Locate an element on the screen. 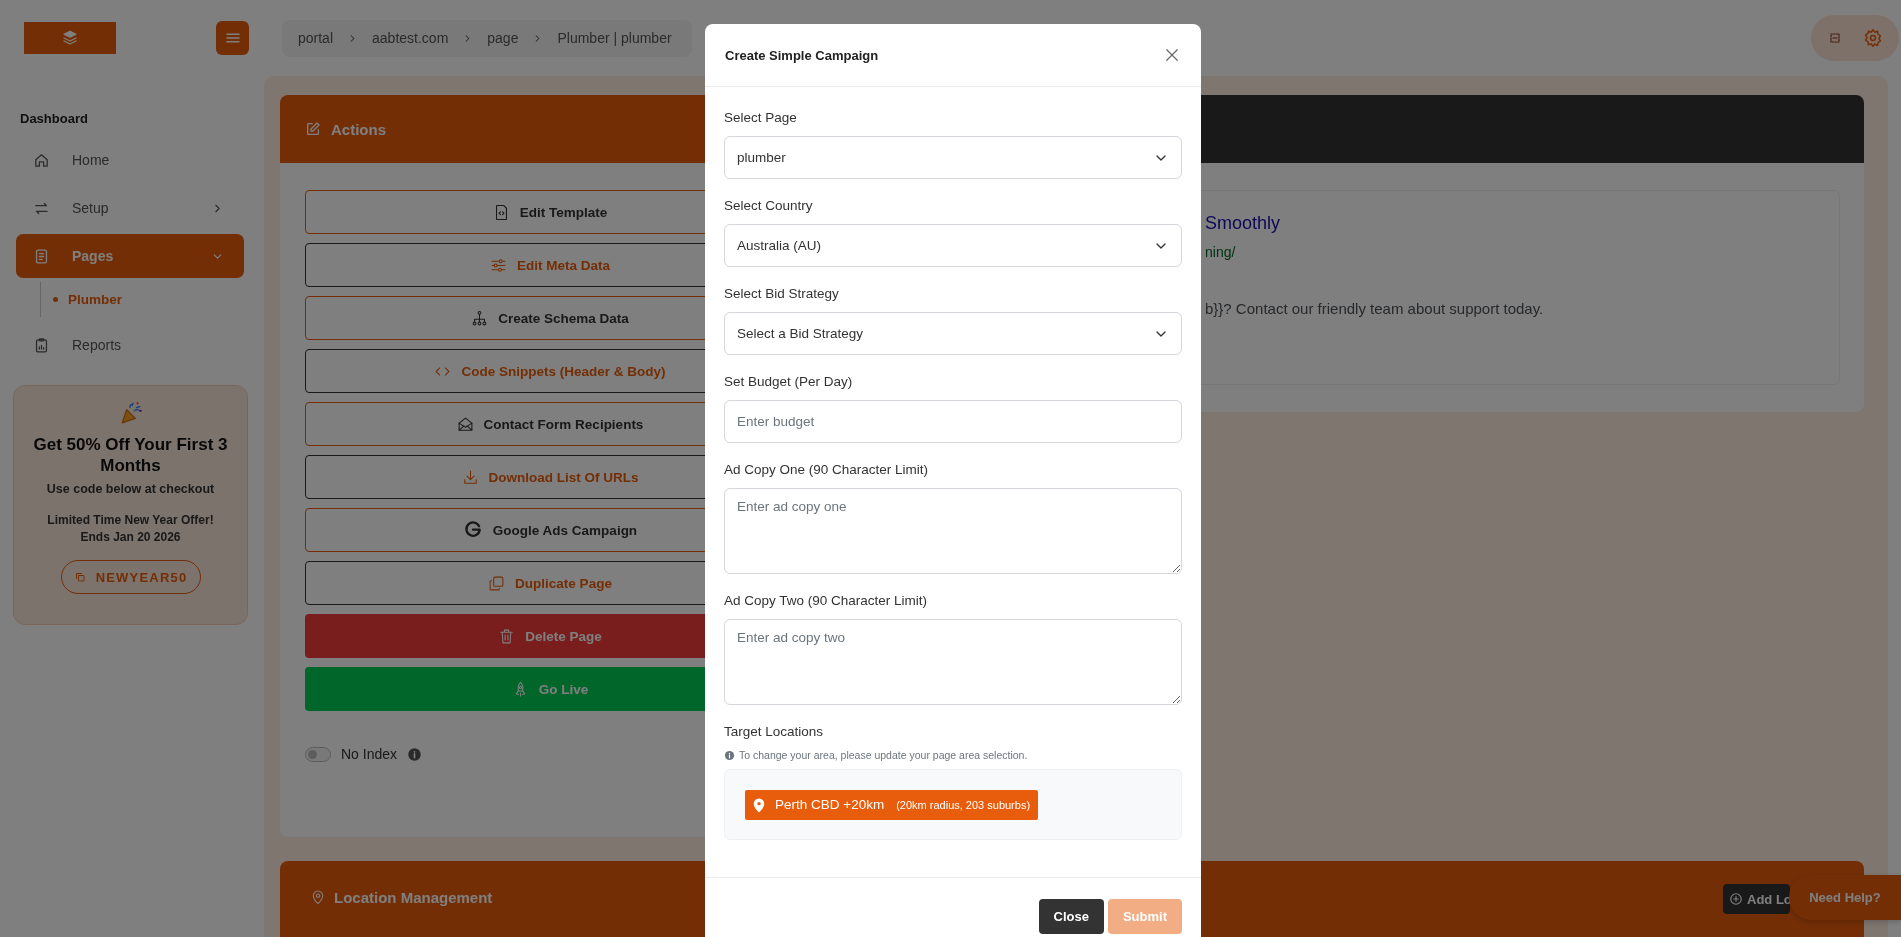  promo-title: Get 50% Off Your First 3 Months is located at coordinates (130, 455).